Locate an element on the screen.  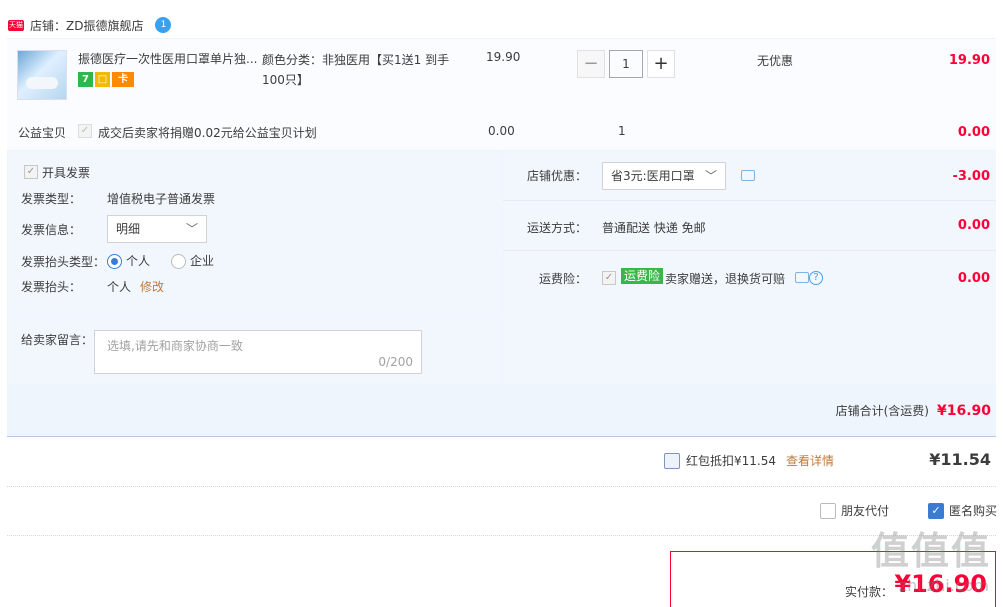
shop-total-label: 店铺合计(含运费) is located at coordinates (882, 411).